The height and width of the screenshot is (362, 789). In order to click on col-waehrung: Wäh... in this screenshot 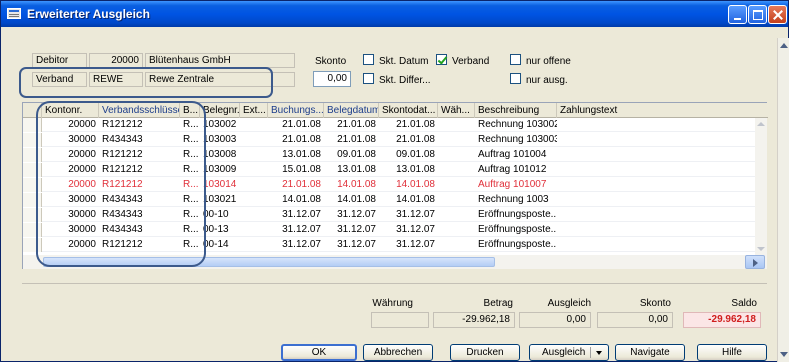, I will do `click(456, 110)`.